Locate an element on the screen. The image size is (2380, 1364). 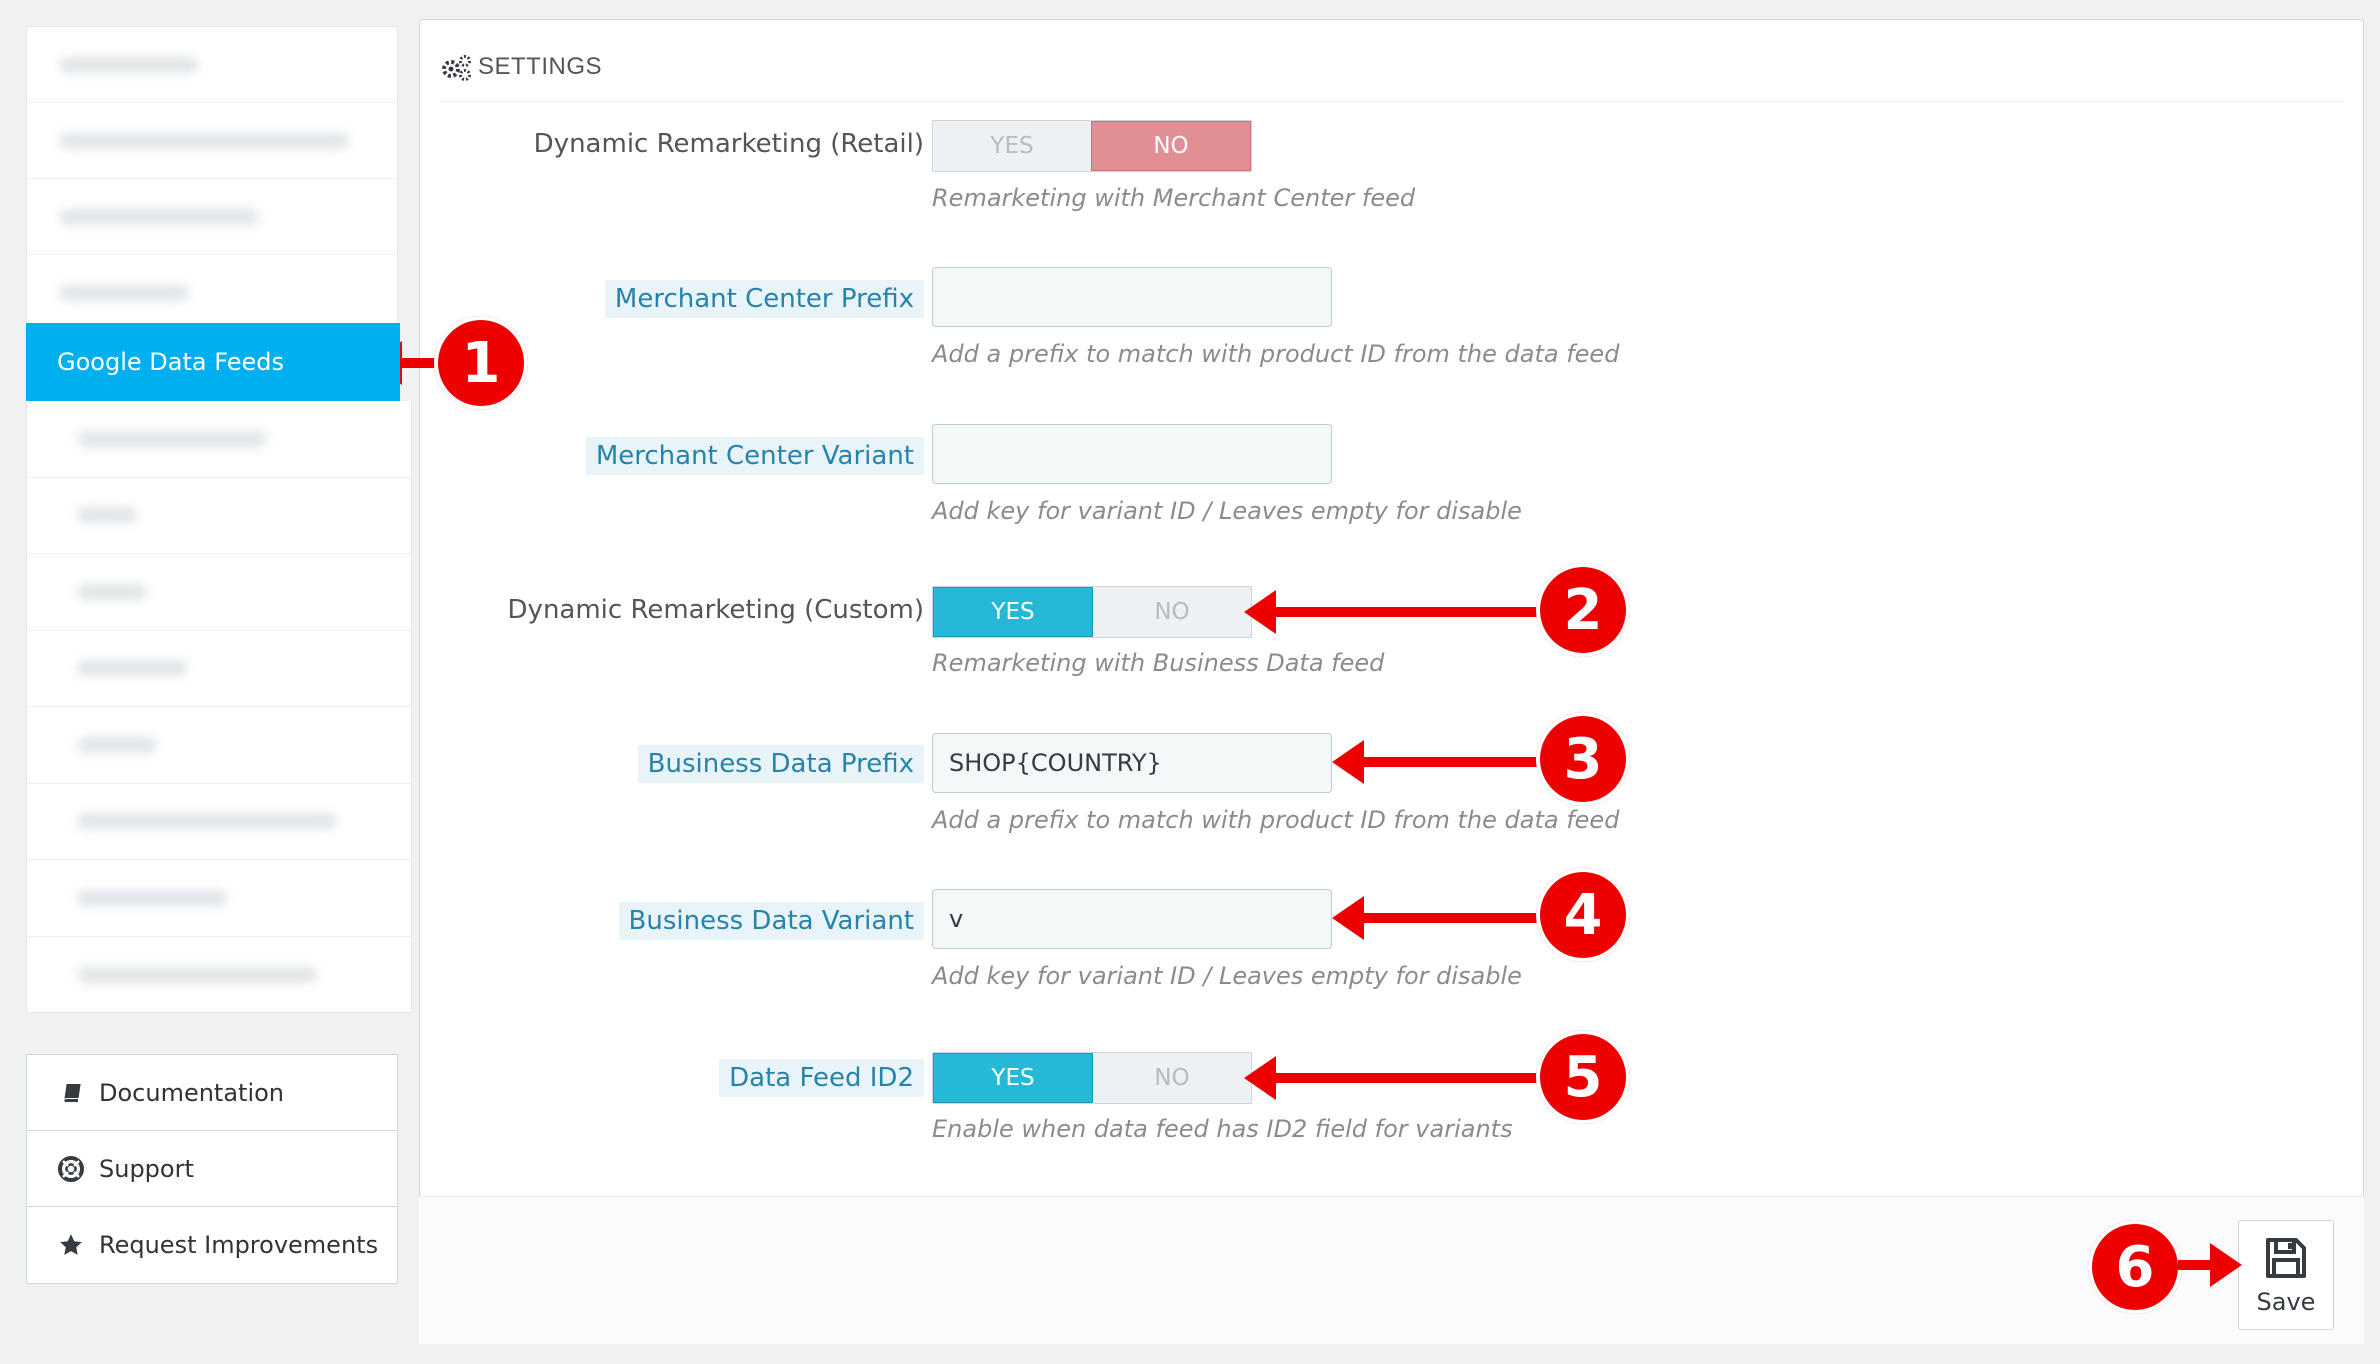
panel-heading: SETTINGS is located at coordinates (1391, 67).